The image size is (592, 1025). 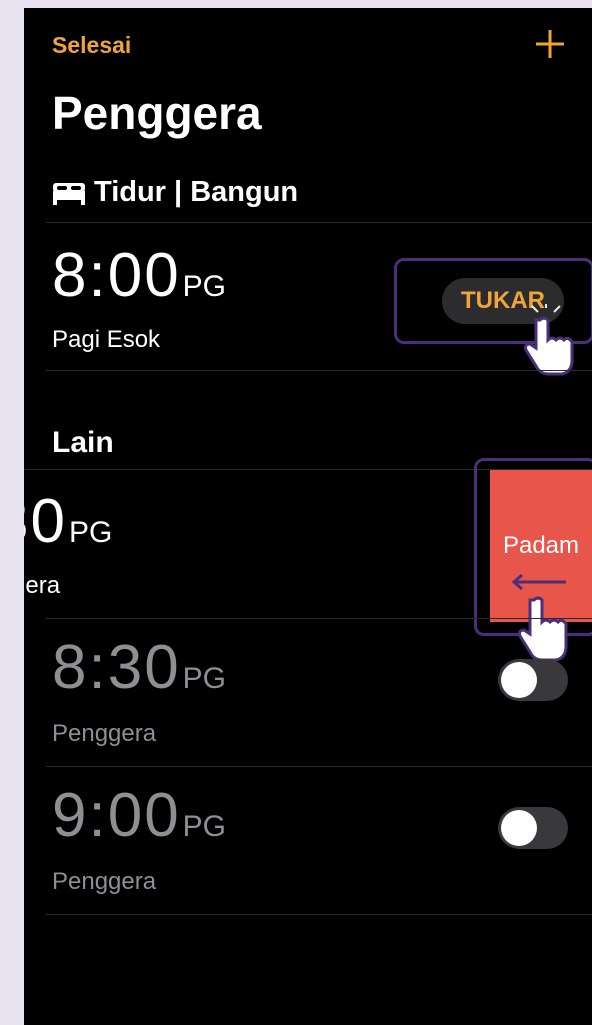 I want to click on sleep-alarm-time: 8:00PG, so click(x=139, y=275).